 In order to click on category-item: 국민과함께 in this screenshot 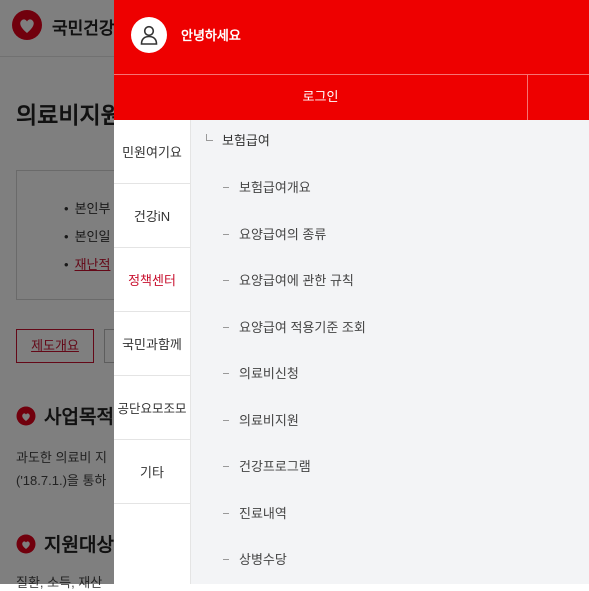, I will do `click(152, 344)`.